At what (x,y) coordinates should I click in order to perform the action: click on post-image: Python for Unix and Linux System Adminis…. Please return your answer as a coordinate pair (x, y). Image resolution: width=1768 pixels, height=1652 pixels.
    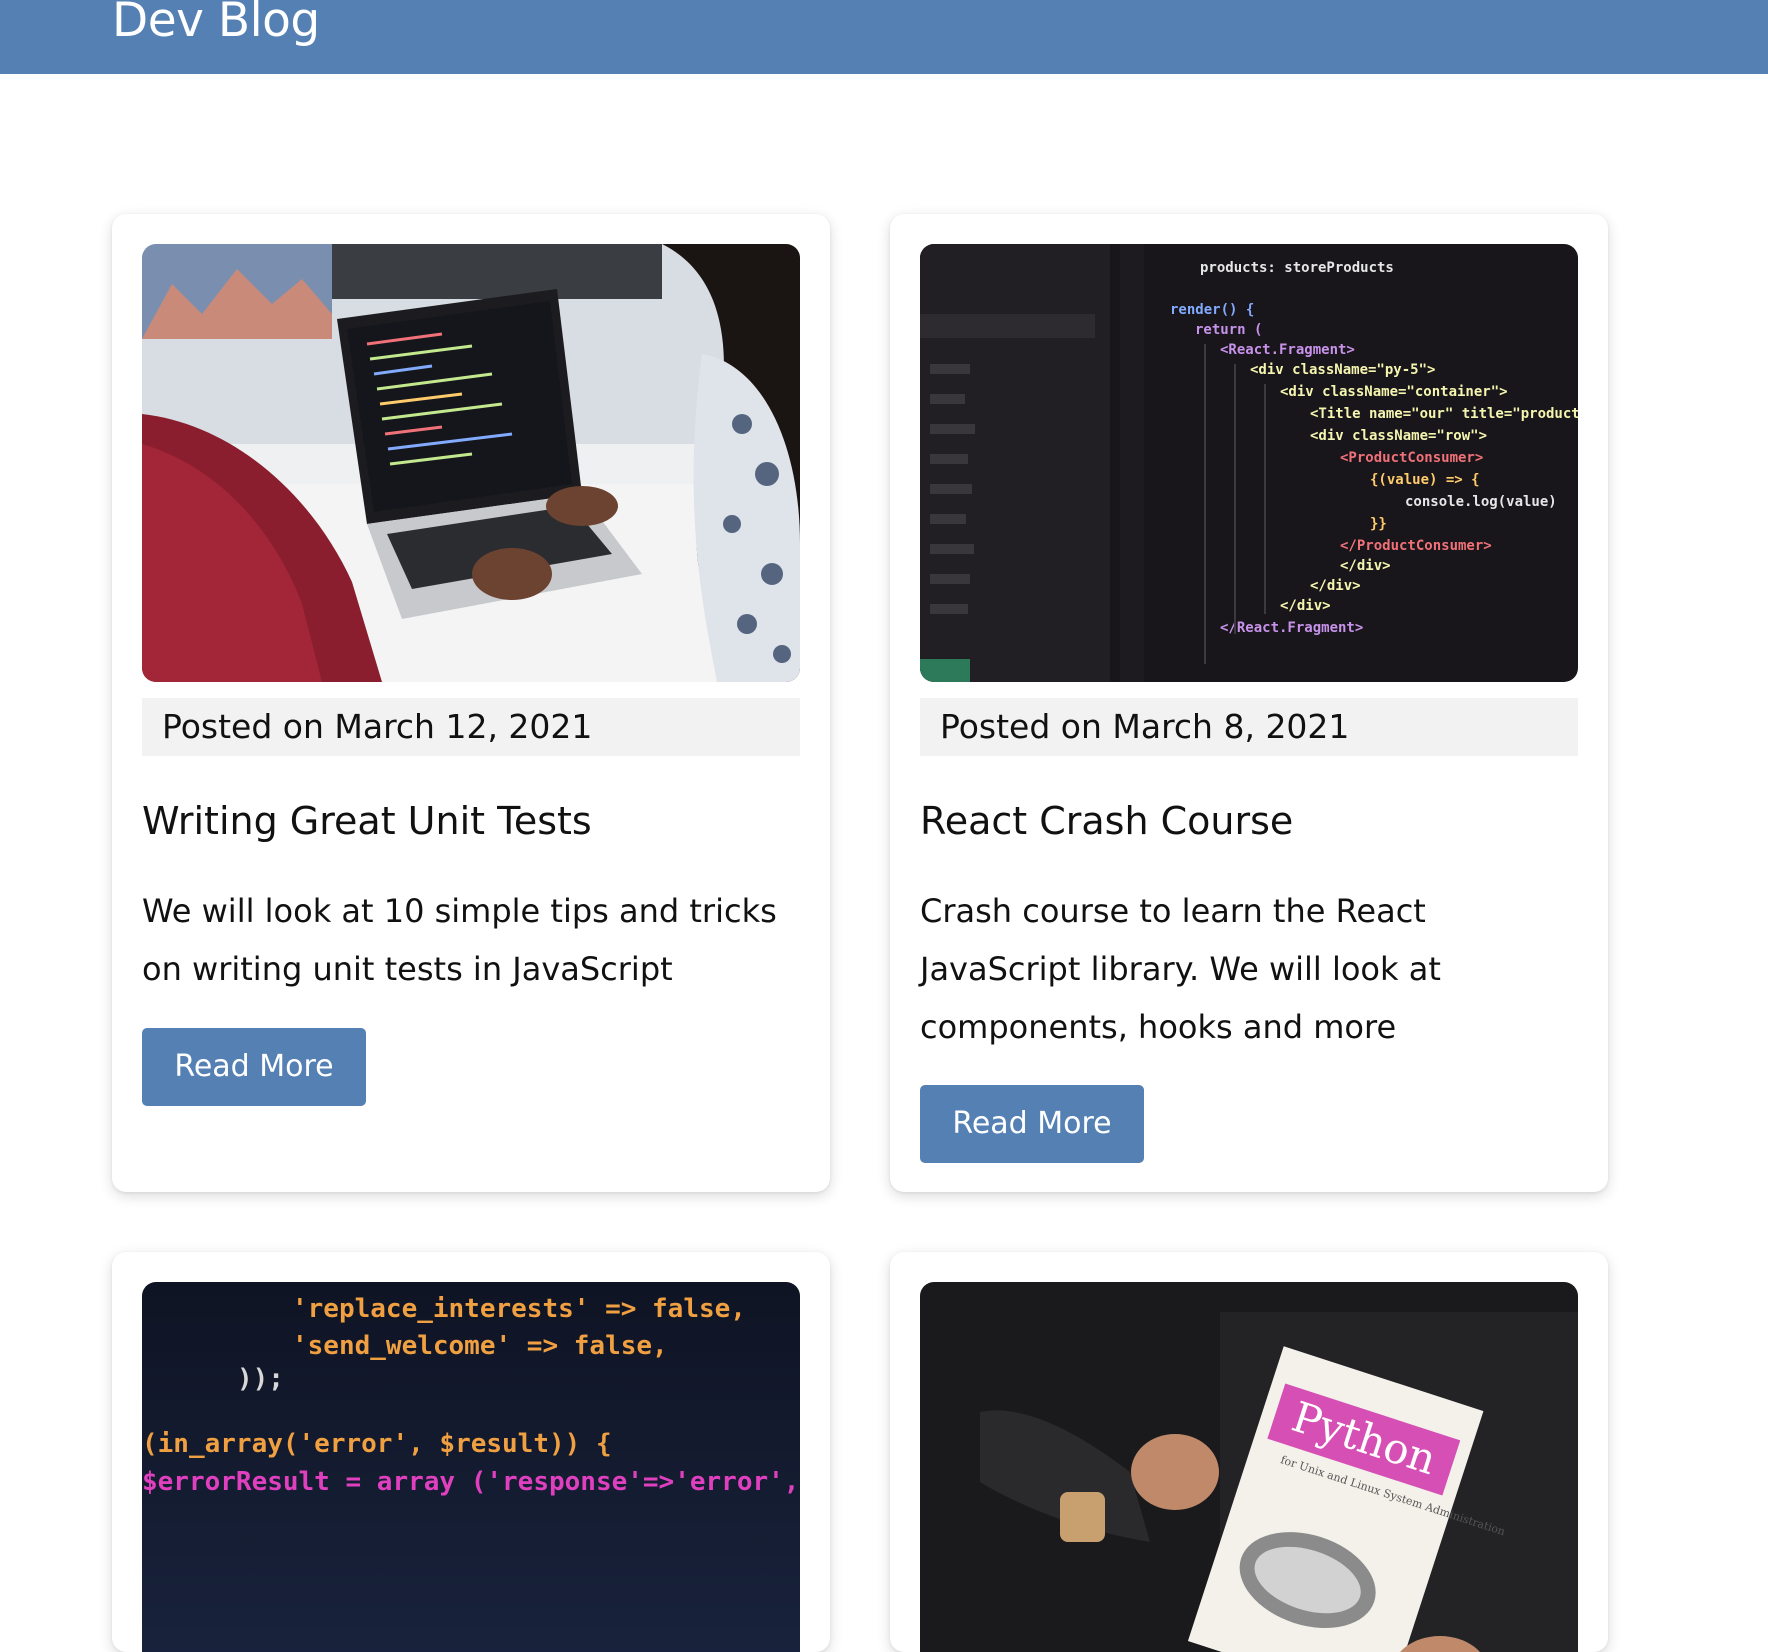
    Looking at the image, I should click on (1249, 1467).